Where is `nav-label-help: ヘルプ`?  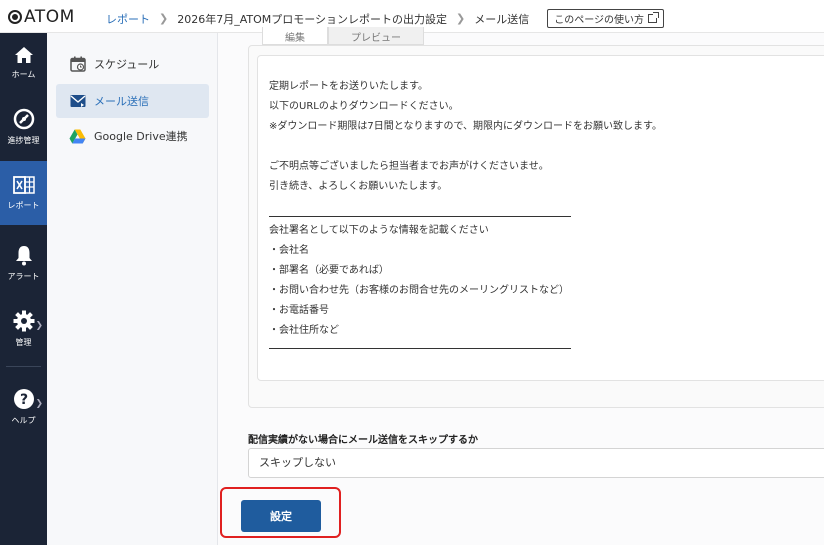
nav-label-help: ヘルプ is located at coordinates (23, 420).